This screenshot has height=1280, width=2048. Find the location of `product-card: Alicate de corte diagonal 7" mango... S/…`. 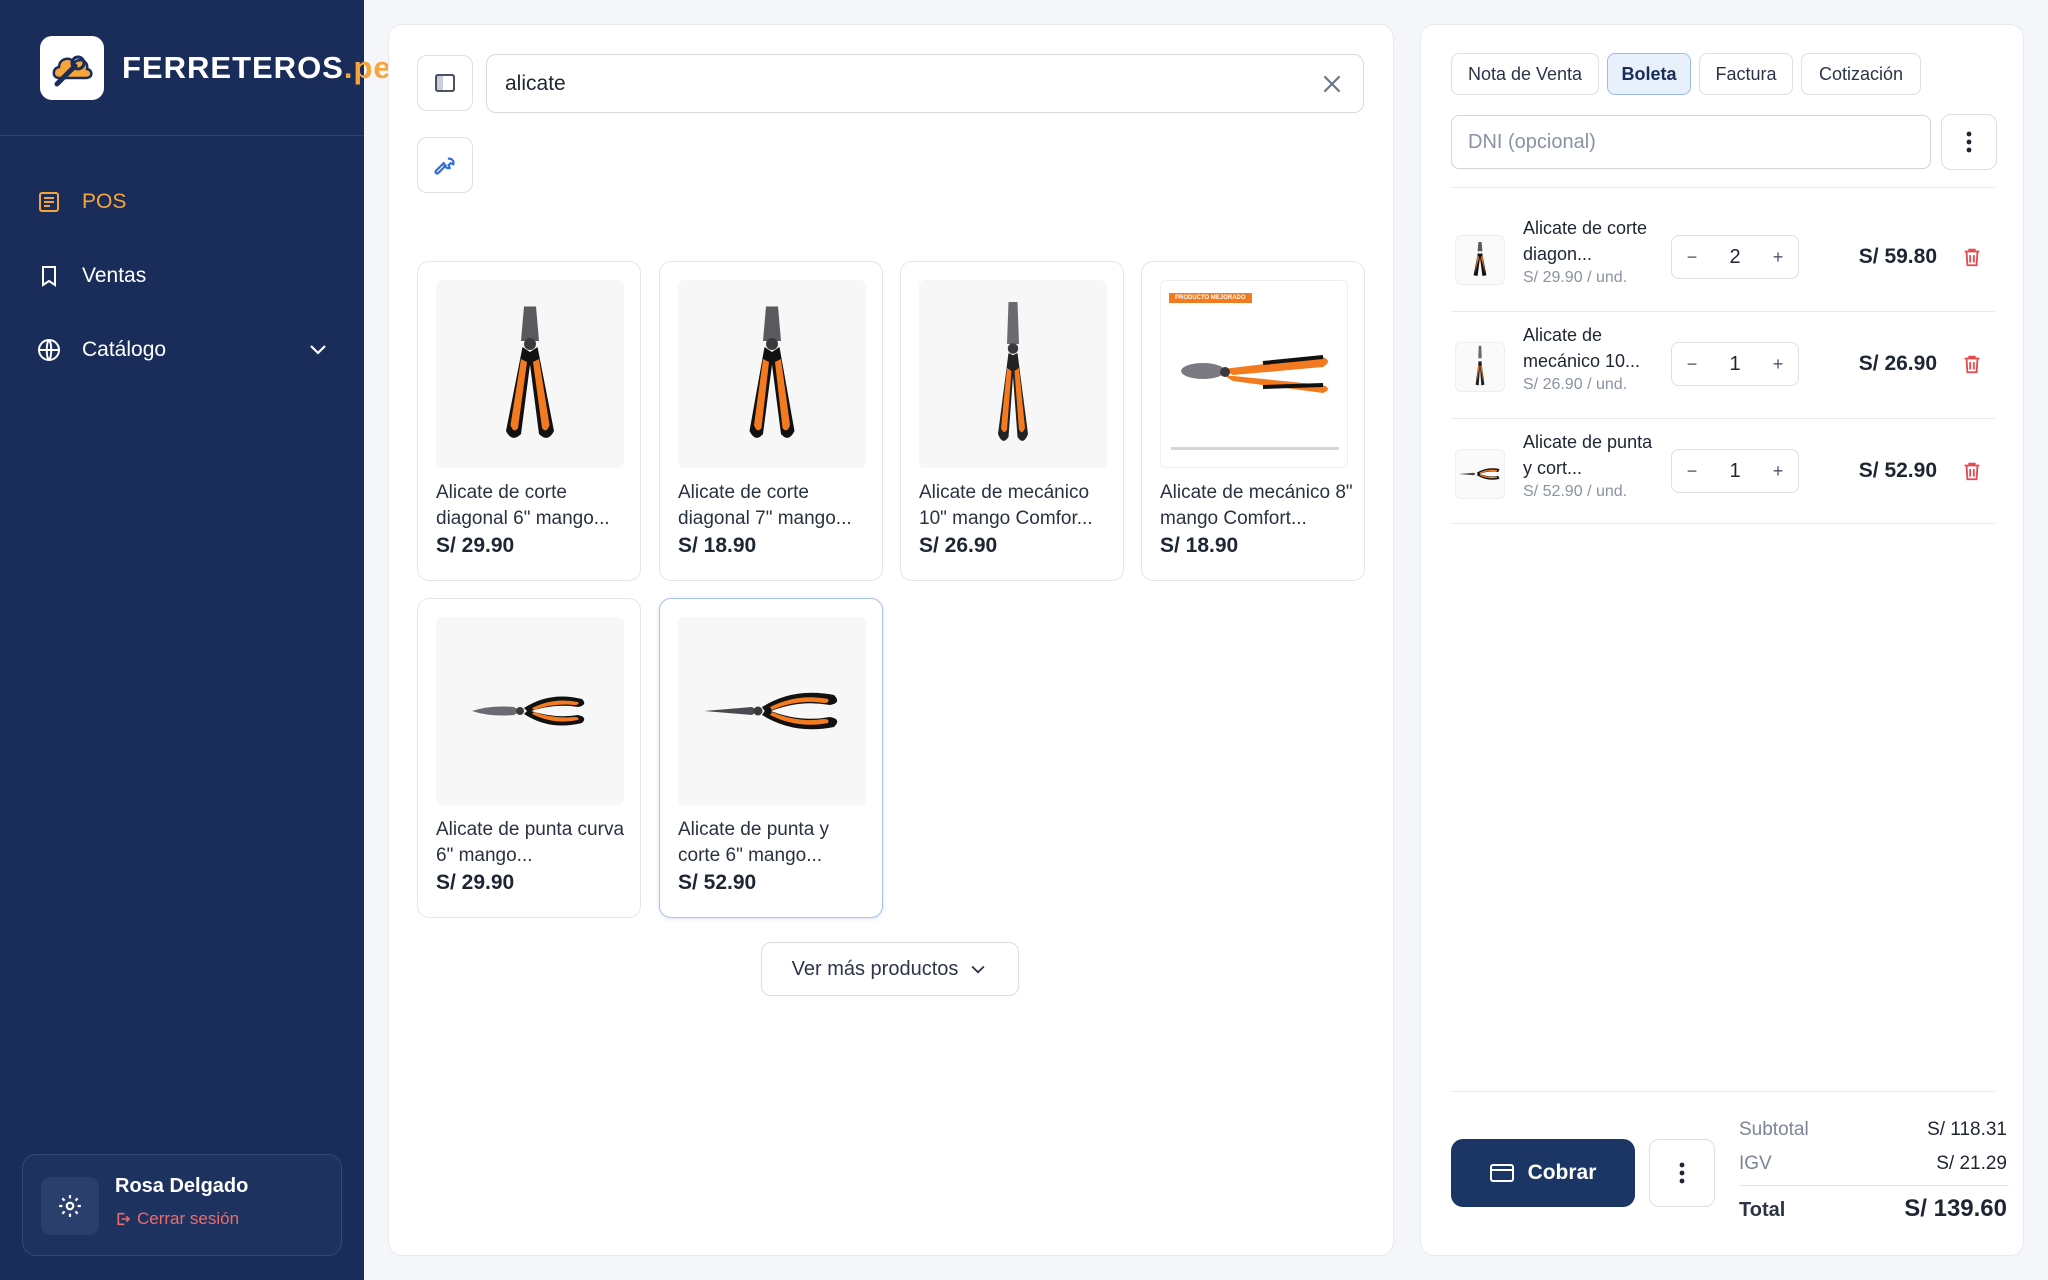

product-card: Alicate de corte diagonal 7" mango... S/… is located at coordinates (771, 421).